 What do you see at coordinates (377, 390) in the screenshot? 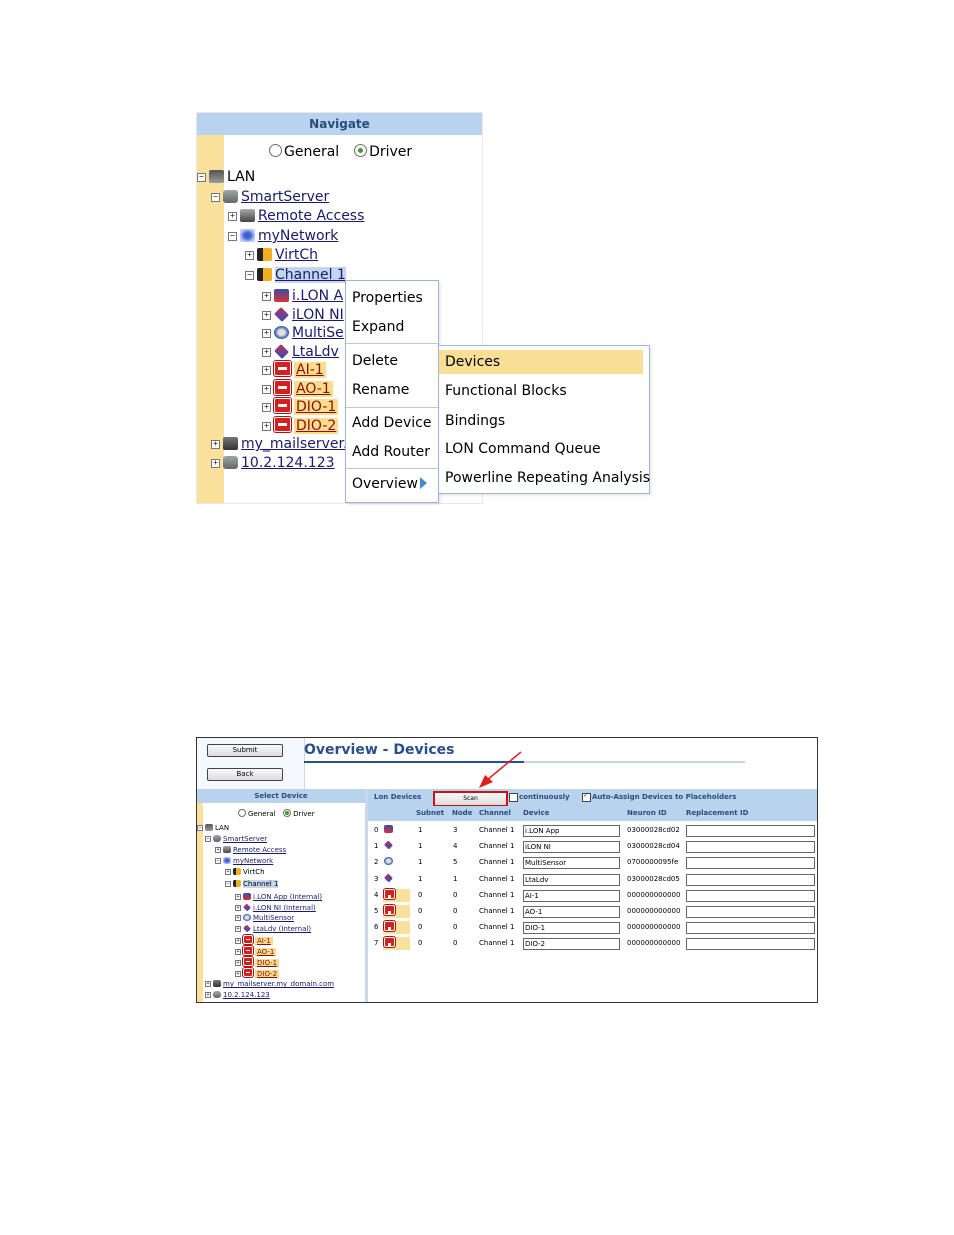
I see `menu-item-rename: Rename` at bounding box center [377, 390].